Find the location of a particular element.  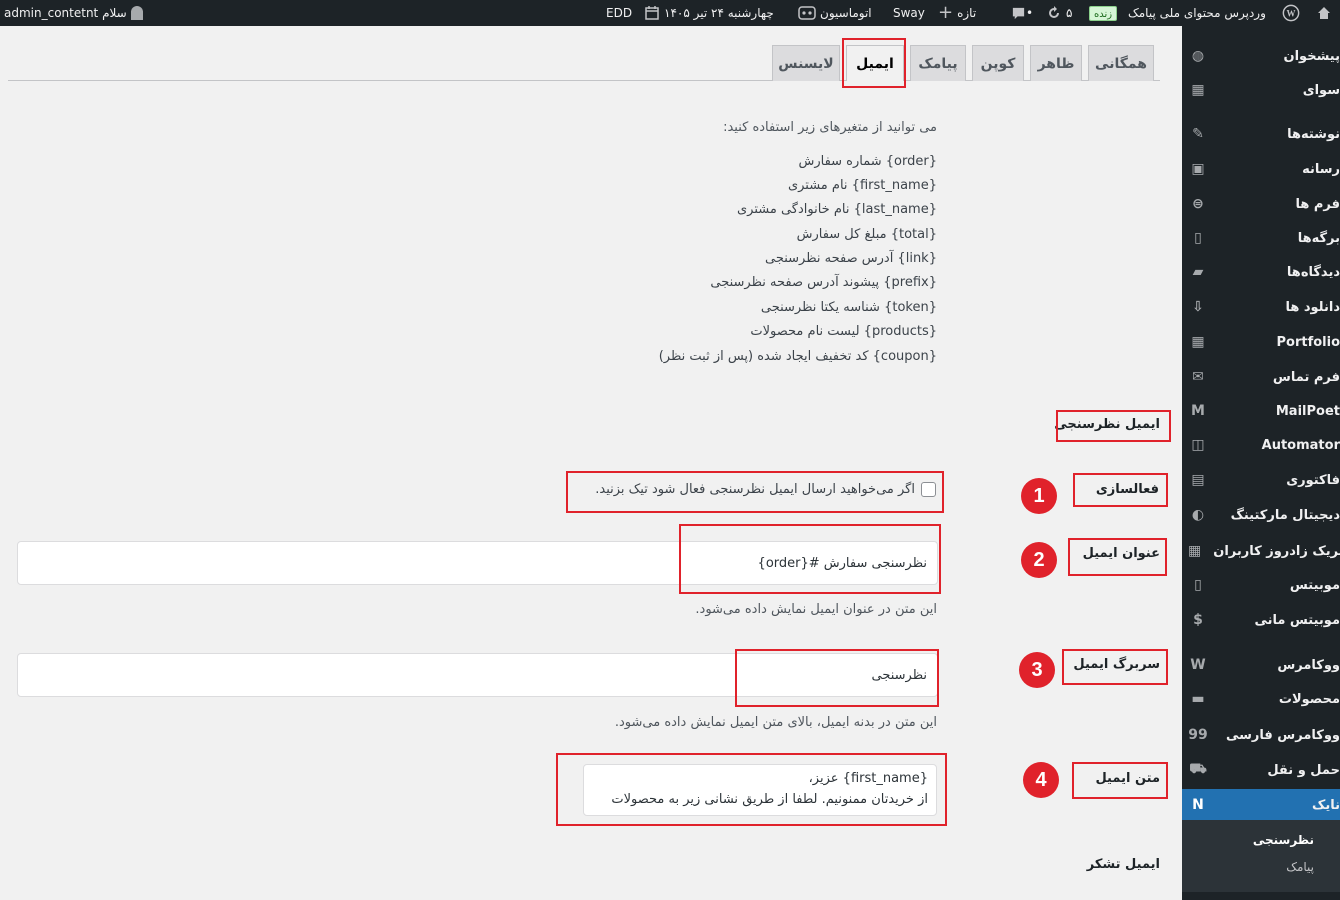

sidebar-item: W ووکامرس is located at coordinates (1261, 665).